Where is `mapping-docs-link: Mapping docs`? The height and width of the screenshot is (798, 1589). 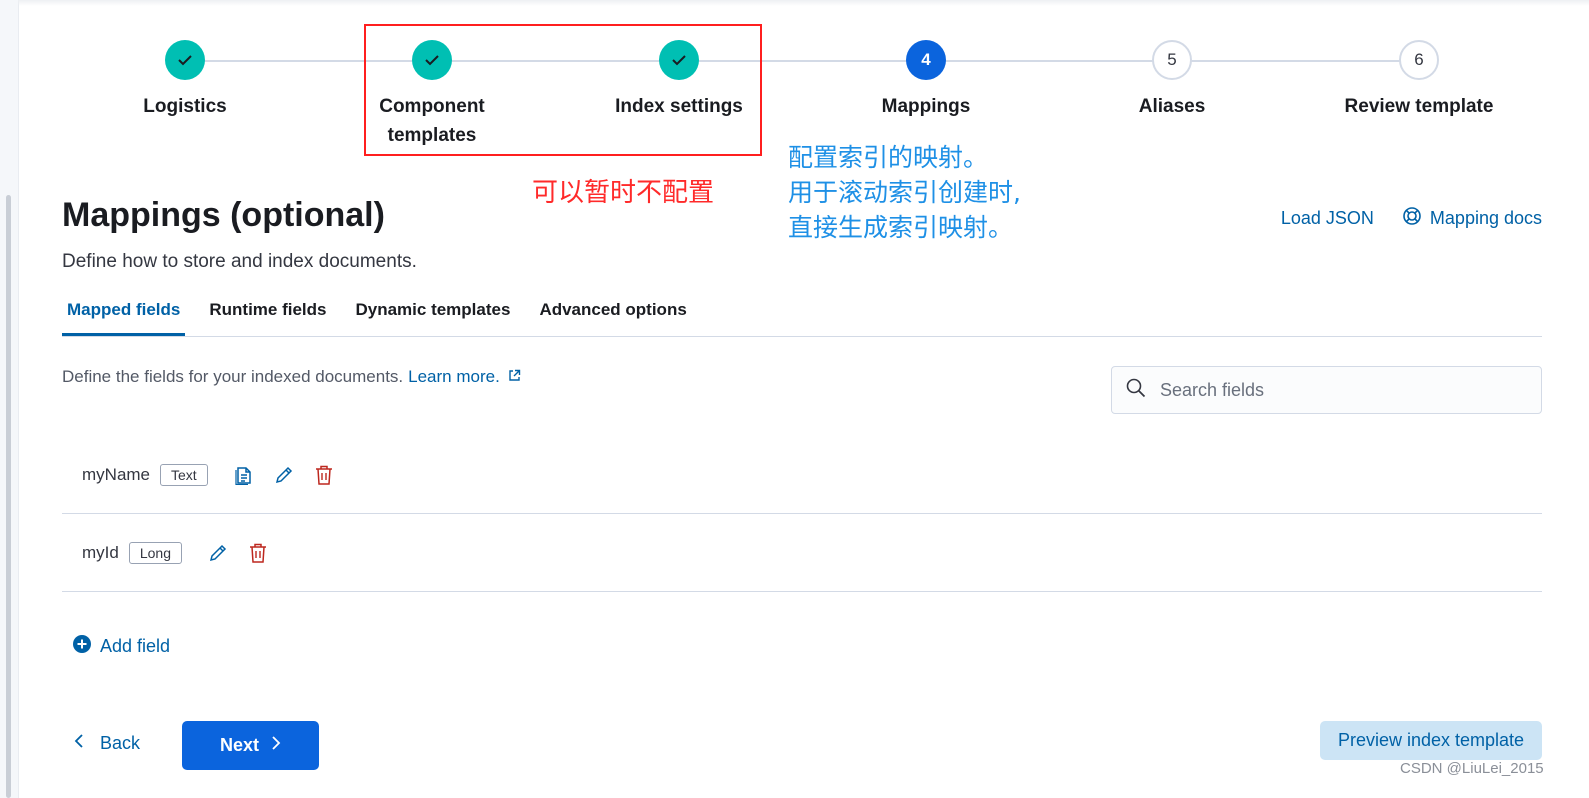 mapping-docs-link: Mapping docs is located at coordinates (1472, 218).